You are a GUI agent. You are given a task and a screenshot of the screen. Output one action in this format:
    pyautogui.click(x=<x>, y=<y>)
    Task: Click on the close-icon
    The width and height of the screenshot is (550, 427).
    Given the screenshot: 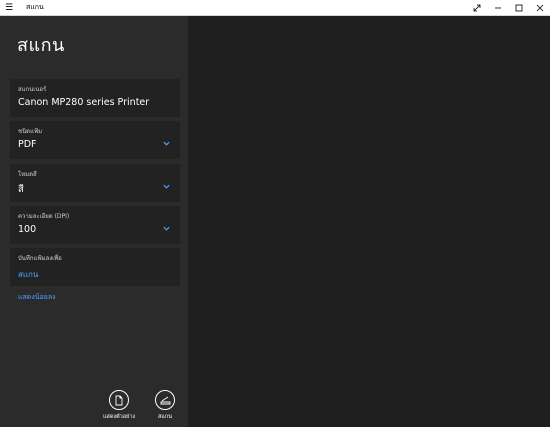 What is the action you would take?
    pyautogui.click(x=539, y=7)
    